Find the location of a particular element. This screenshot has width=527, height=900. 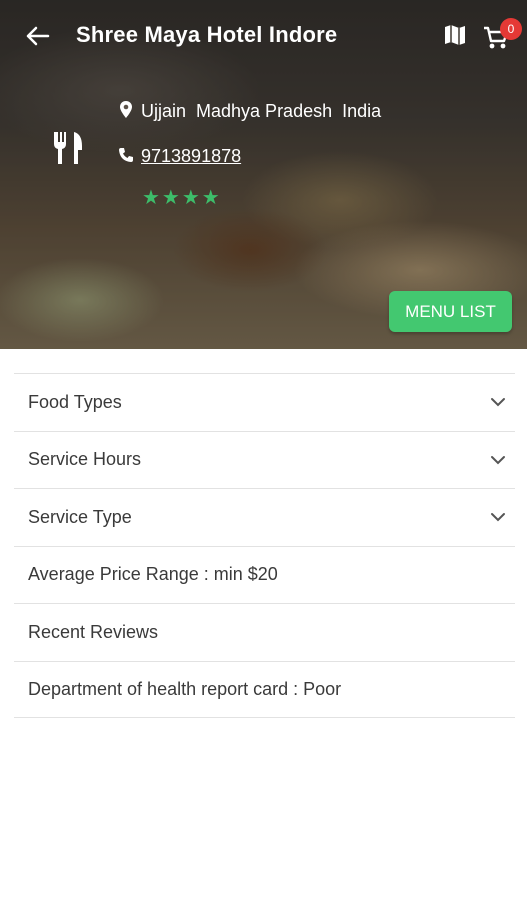

row-label: Food Types is located at coordinates (75, 401).